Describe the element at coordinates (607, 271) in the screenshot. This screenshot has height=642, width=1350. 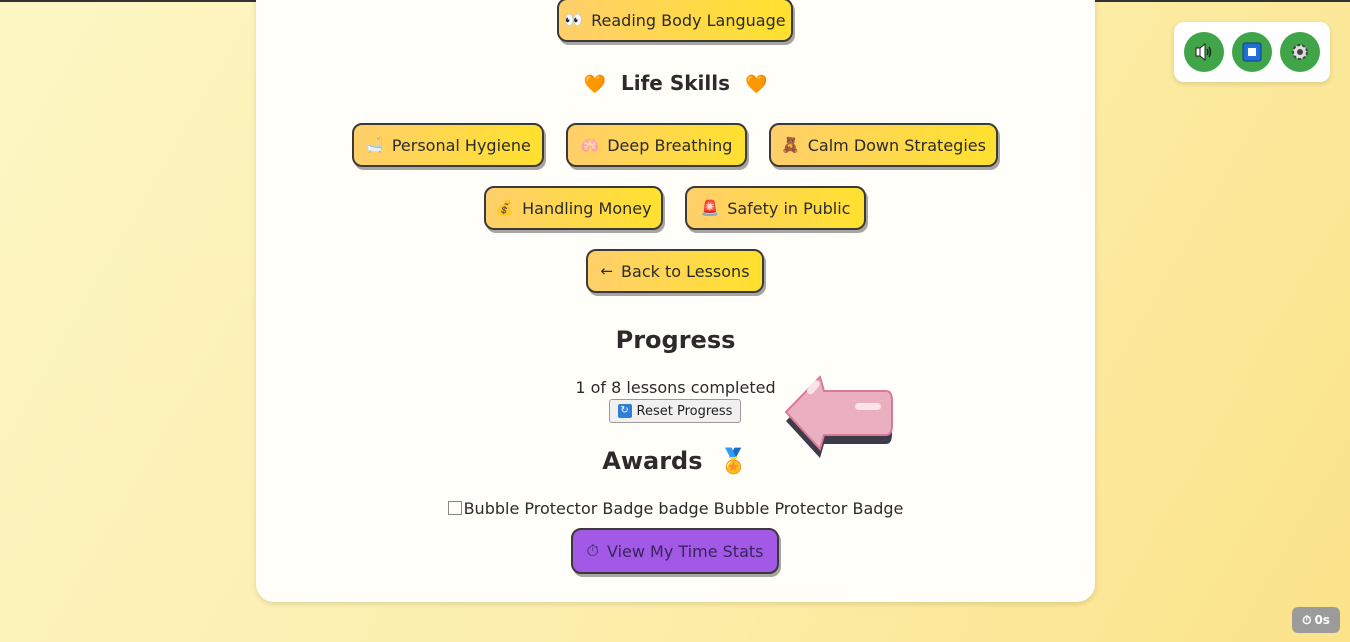
I see `arrow-left-icon: ←` at that location.